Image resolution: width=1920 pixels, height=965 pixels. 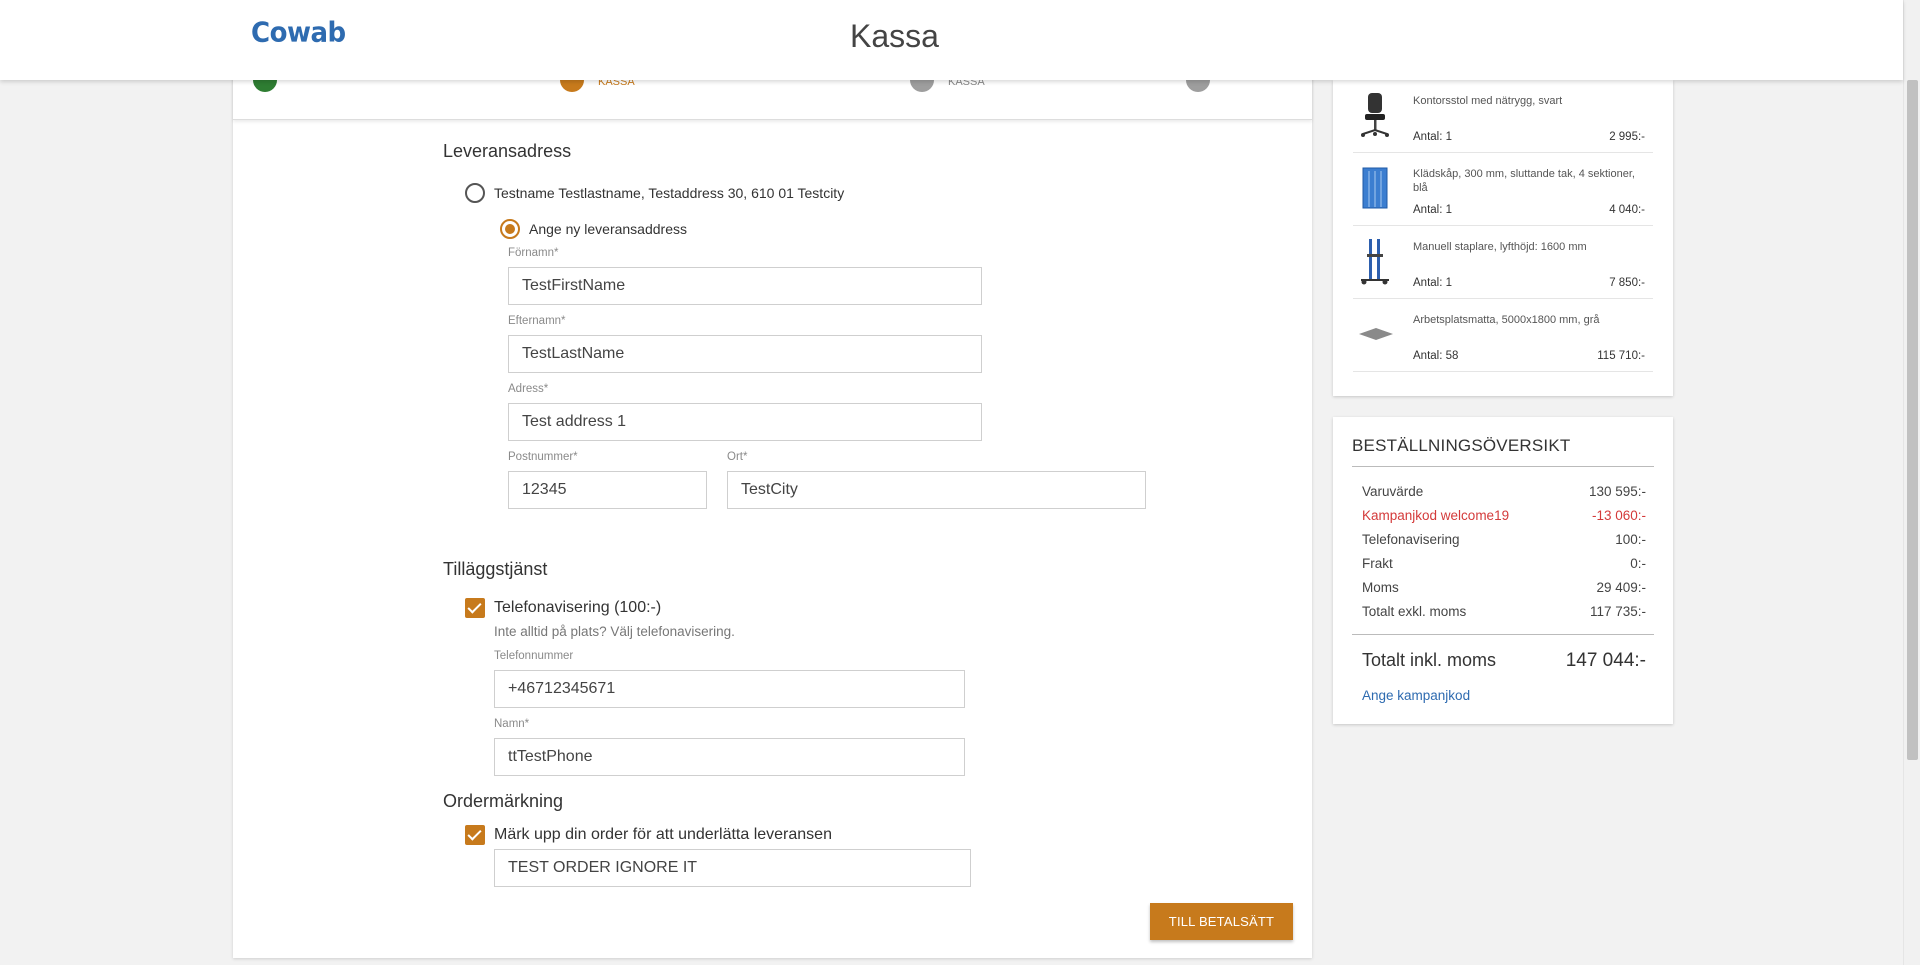 What do you see at coordinates (1621, 356) in the screenshot?
I see `cart-item-price: 115 710:-` at bounding box center [1621, 356].